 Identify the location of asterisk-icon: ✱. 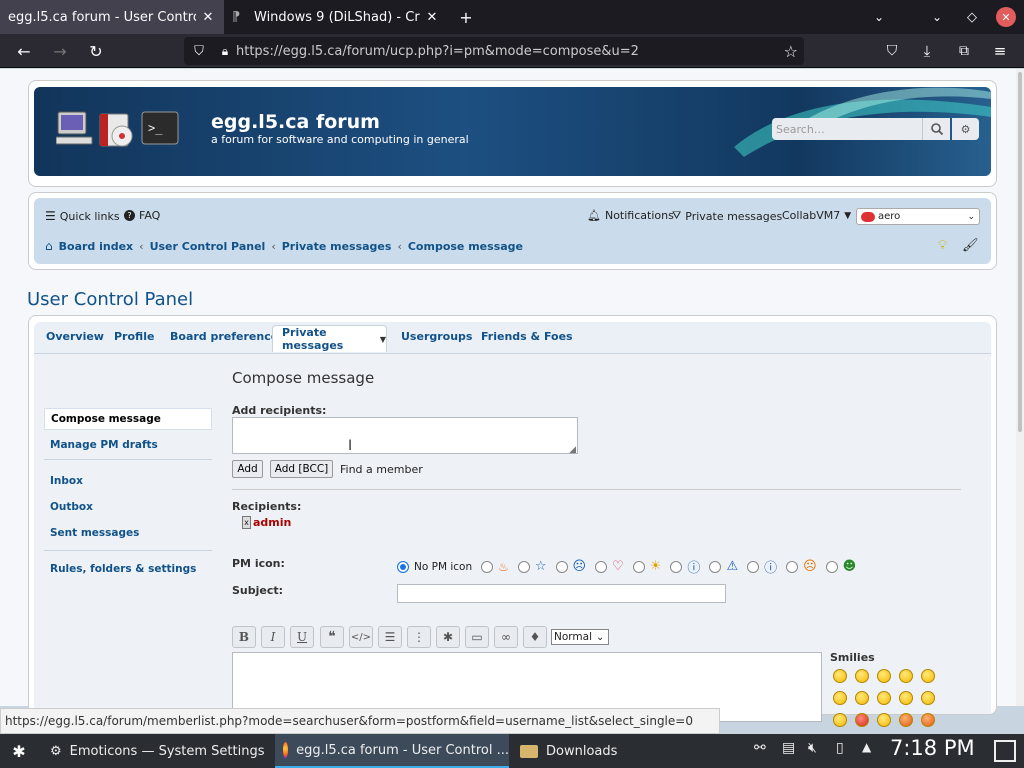
(448, 637).